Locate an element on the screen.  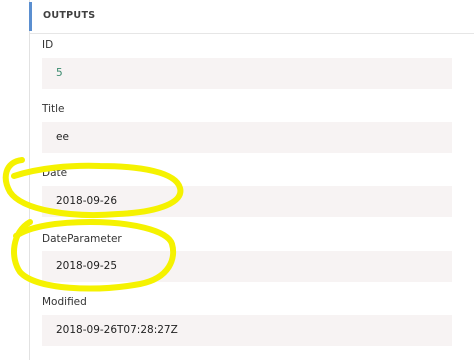
field-label-date: Date is located at coordinates (55, 173).